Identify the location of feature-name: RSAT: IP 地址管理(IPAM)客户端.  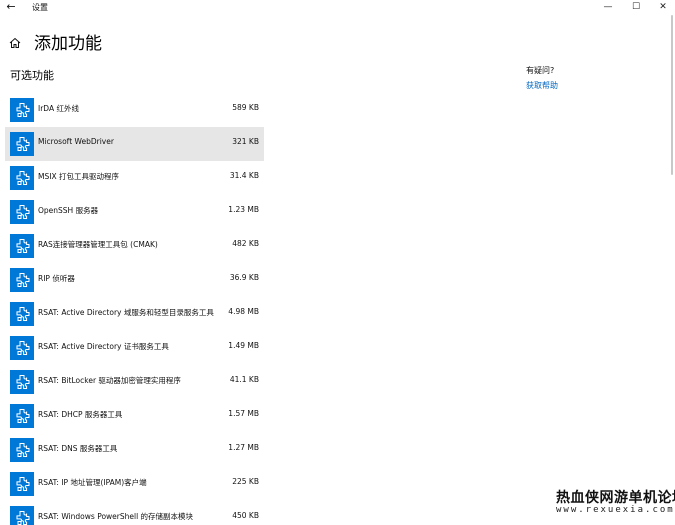
(92, 482).